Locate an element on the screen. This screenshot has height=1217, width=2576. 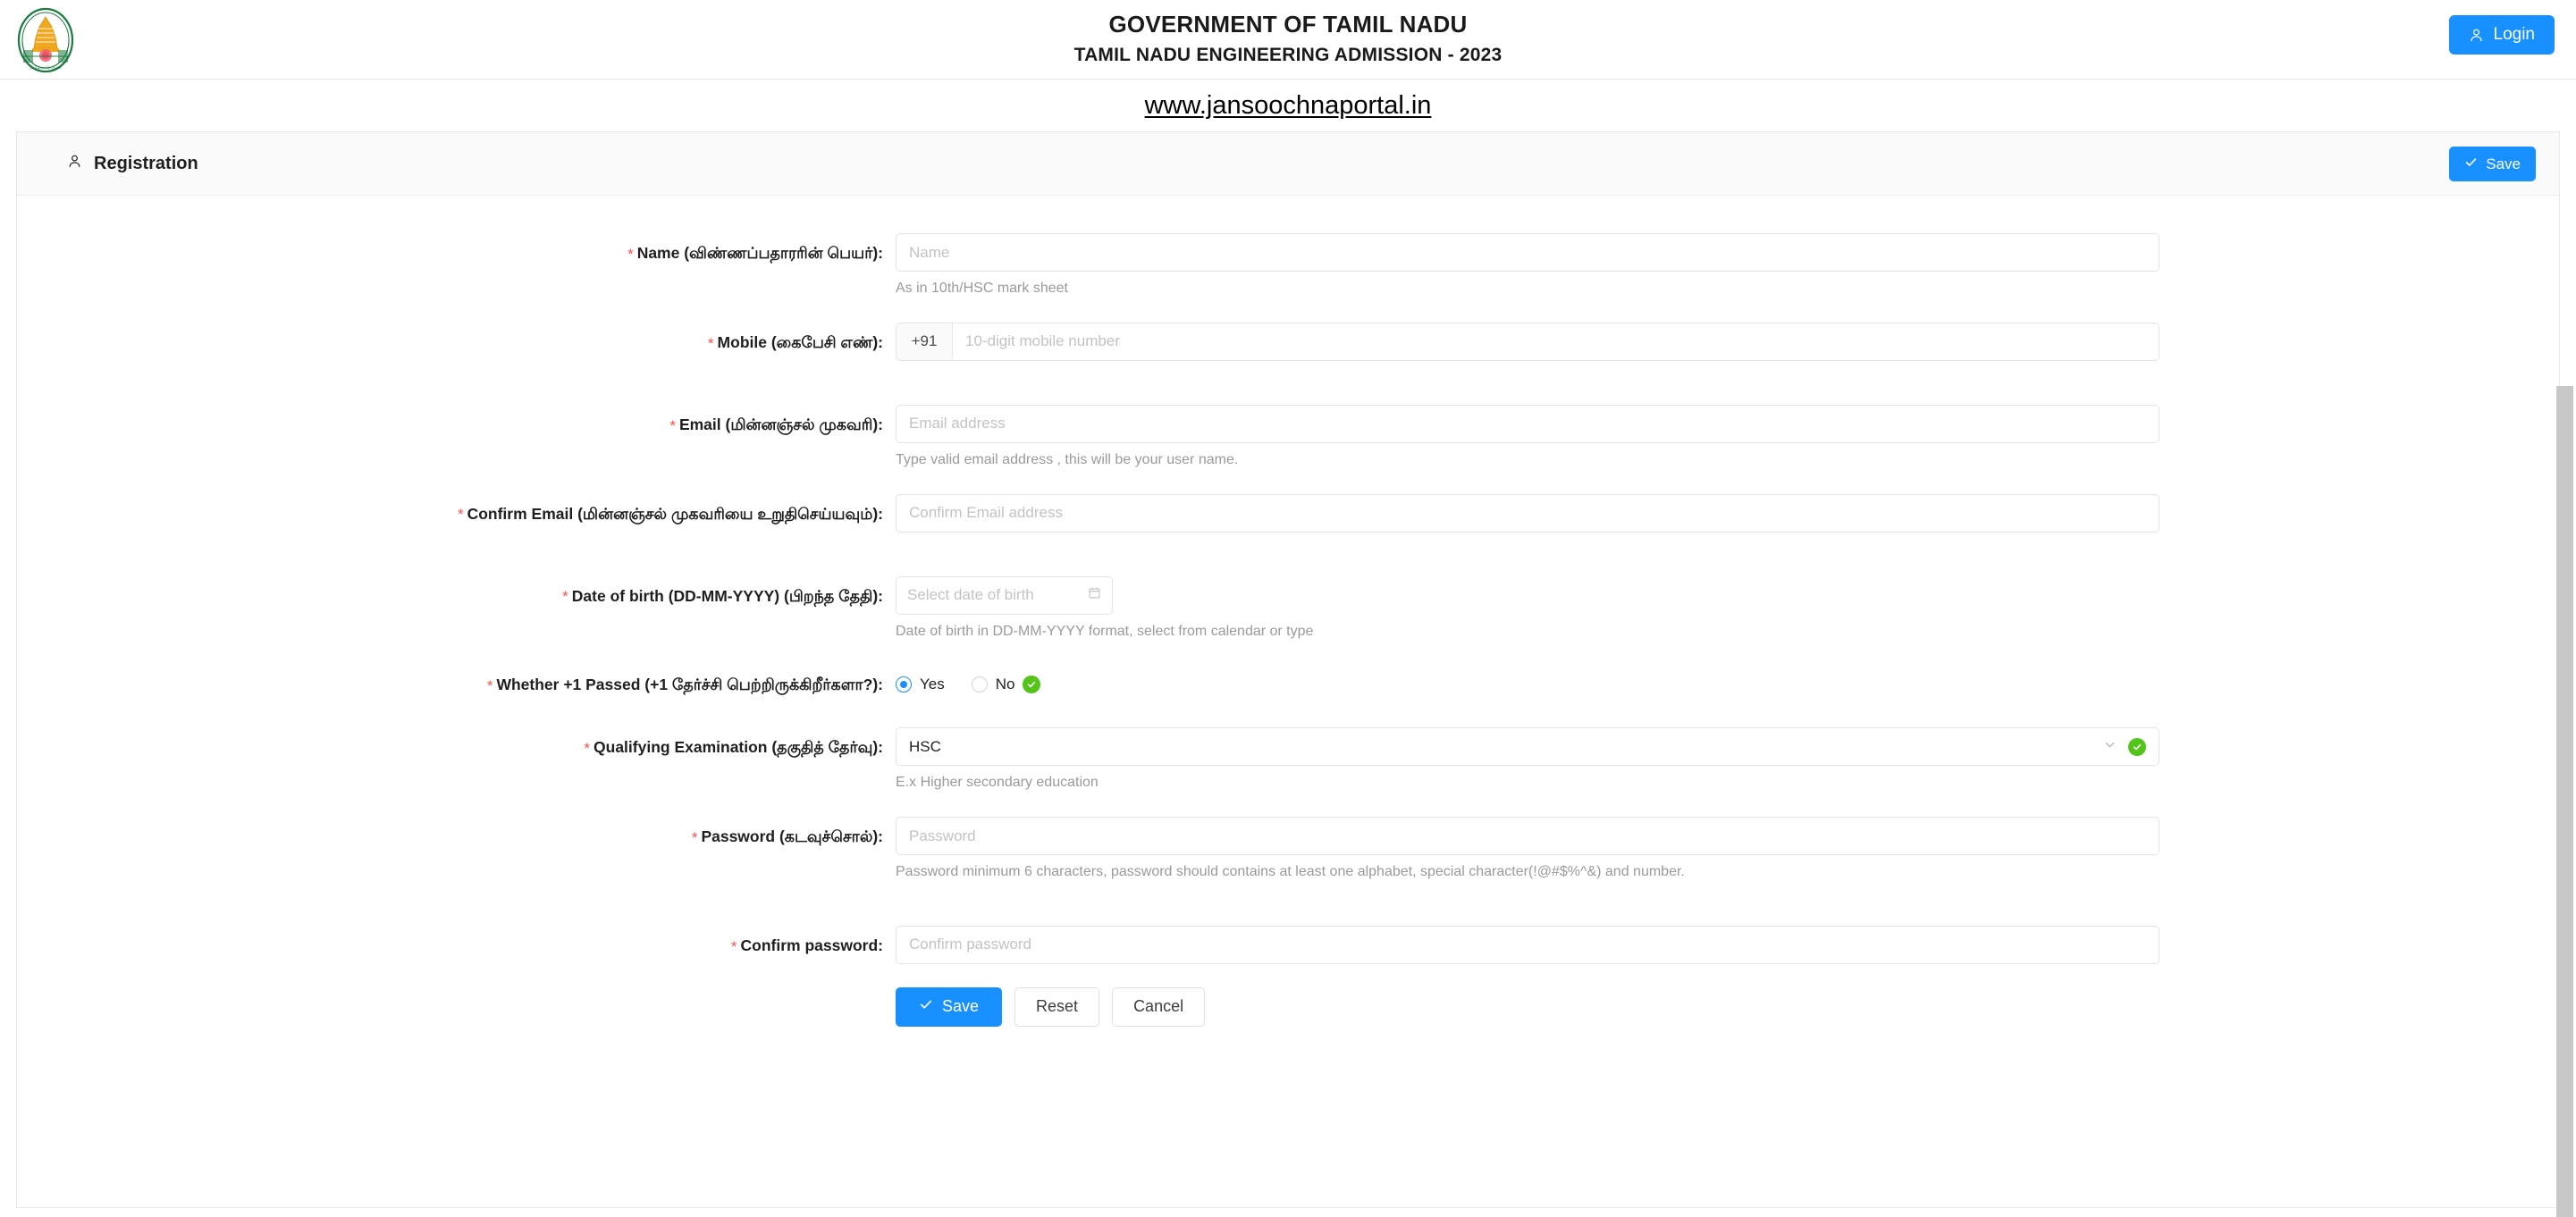
qualifying-exam-label-colon: : is located at coordinates (881, 747).